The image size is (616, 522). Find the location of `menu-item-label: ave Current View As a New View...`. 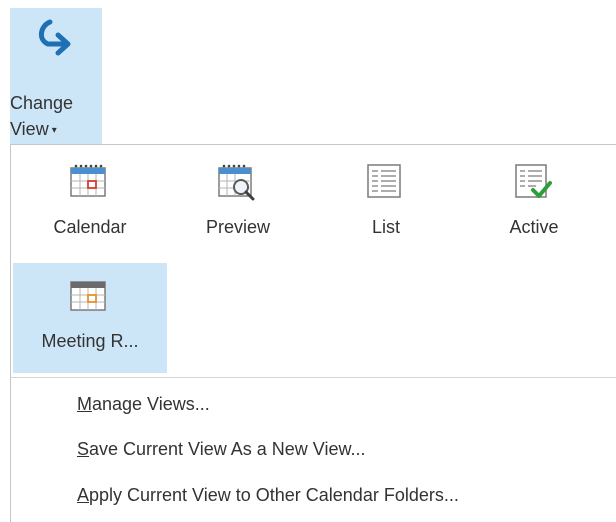

menu-item-label: ave Current View As a New View... is located at coordinates (227, 449).